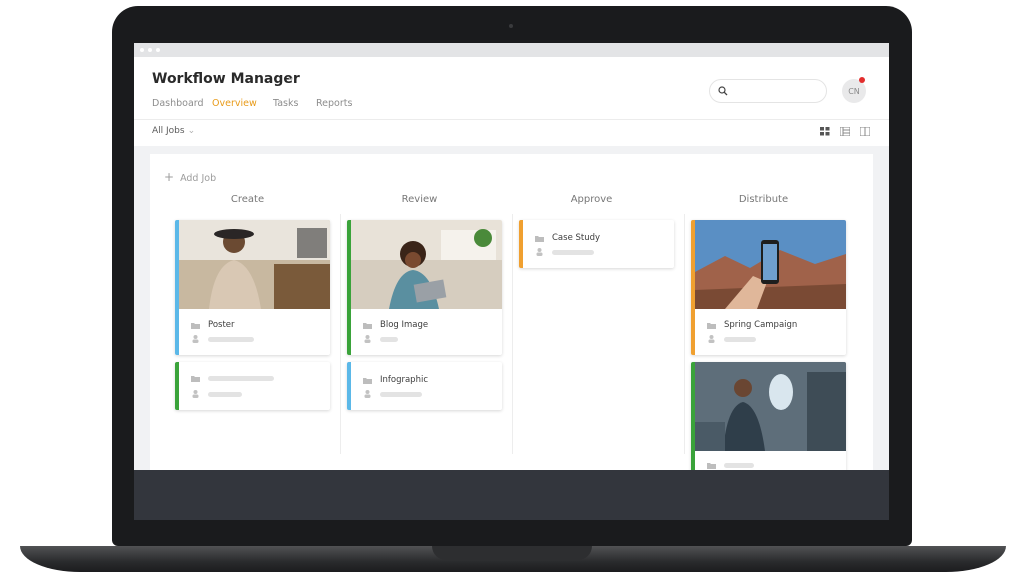  I want to click on job-card-blog-image: Blog Image, so click(424, 287).